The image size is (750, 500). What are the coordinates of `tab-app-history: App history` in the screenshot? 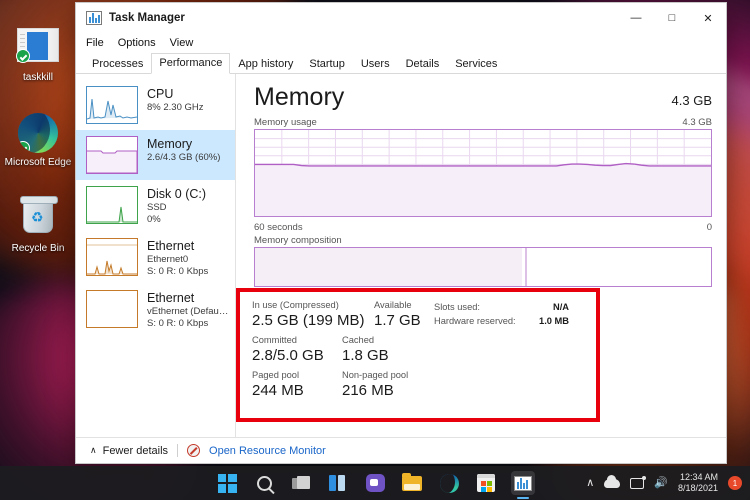 It's located at (265, 64).